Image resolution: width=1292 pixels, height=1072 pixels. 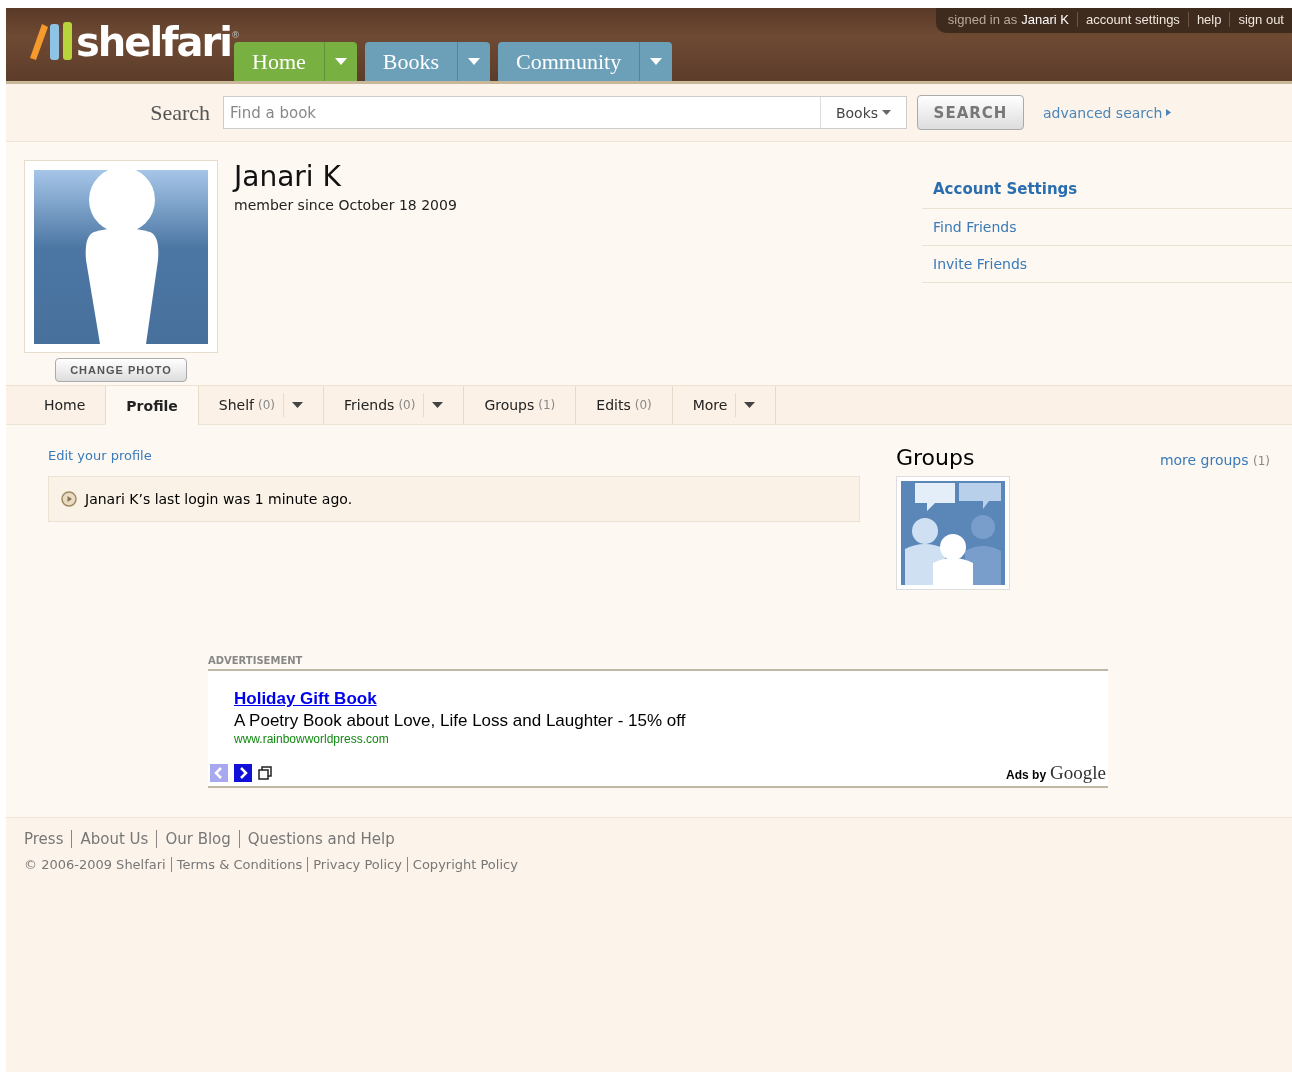 What do you see at coordinates (121, 257) in the screenshot?
I see `avatar-silhouette-icon` at bounding box center [121, 257].